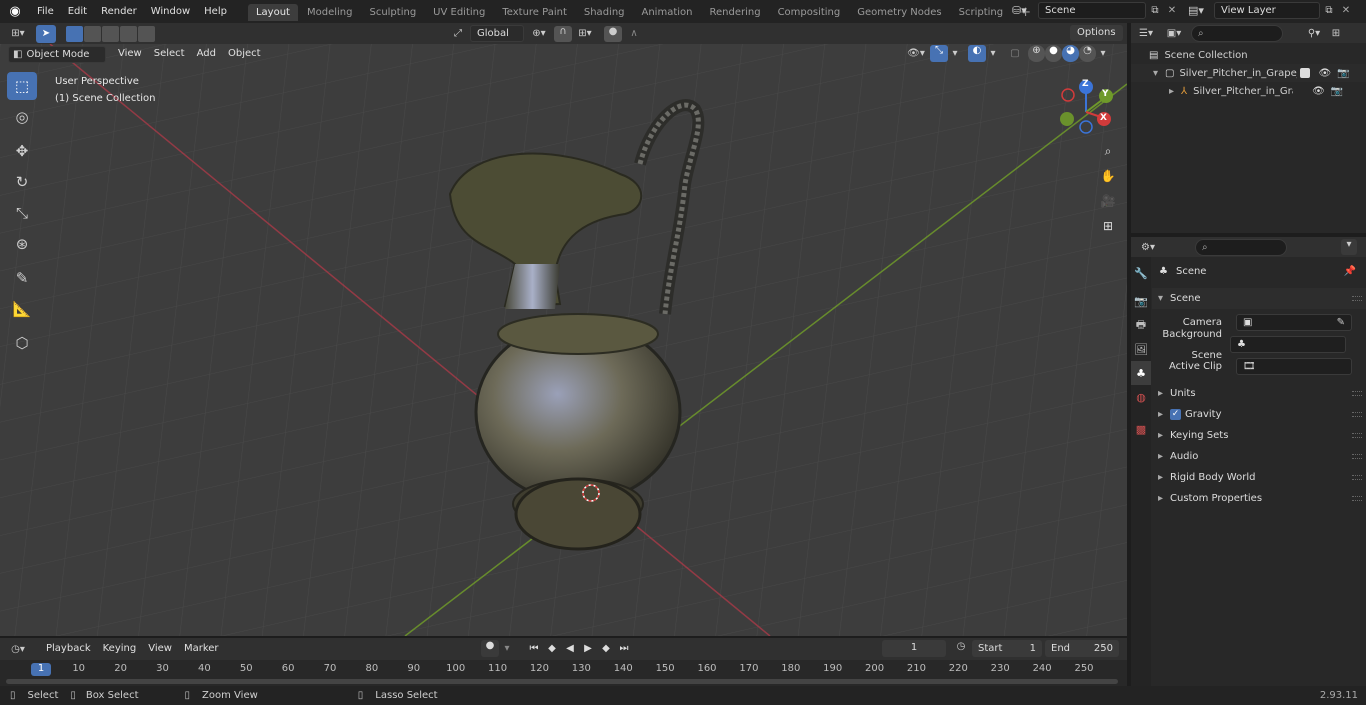 This screenshot has height=705, width=1366. Describe the element at coordinates (1259, 298) in the screenshot. I see `scene-section-header: ▾ Scene` at that location.